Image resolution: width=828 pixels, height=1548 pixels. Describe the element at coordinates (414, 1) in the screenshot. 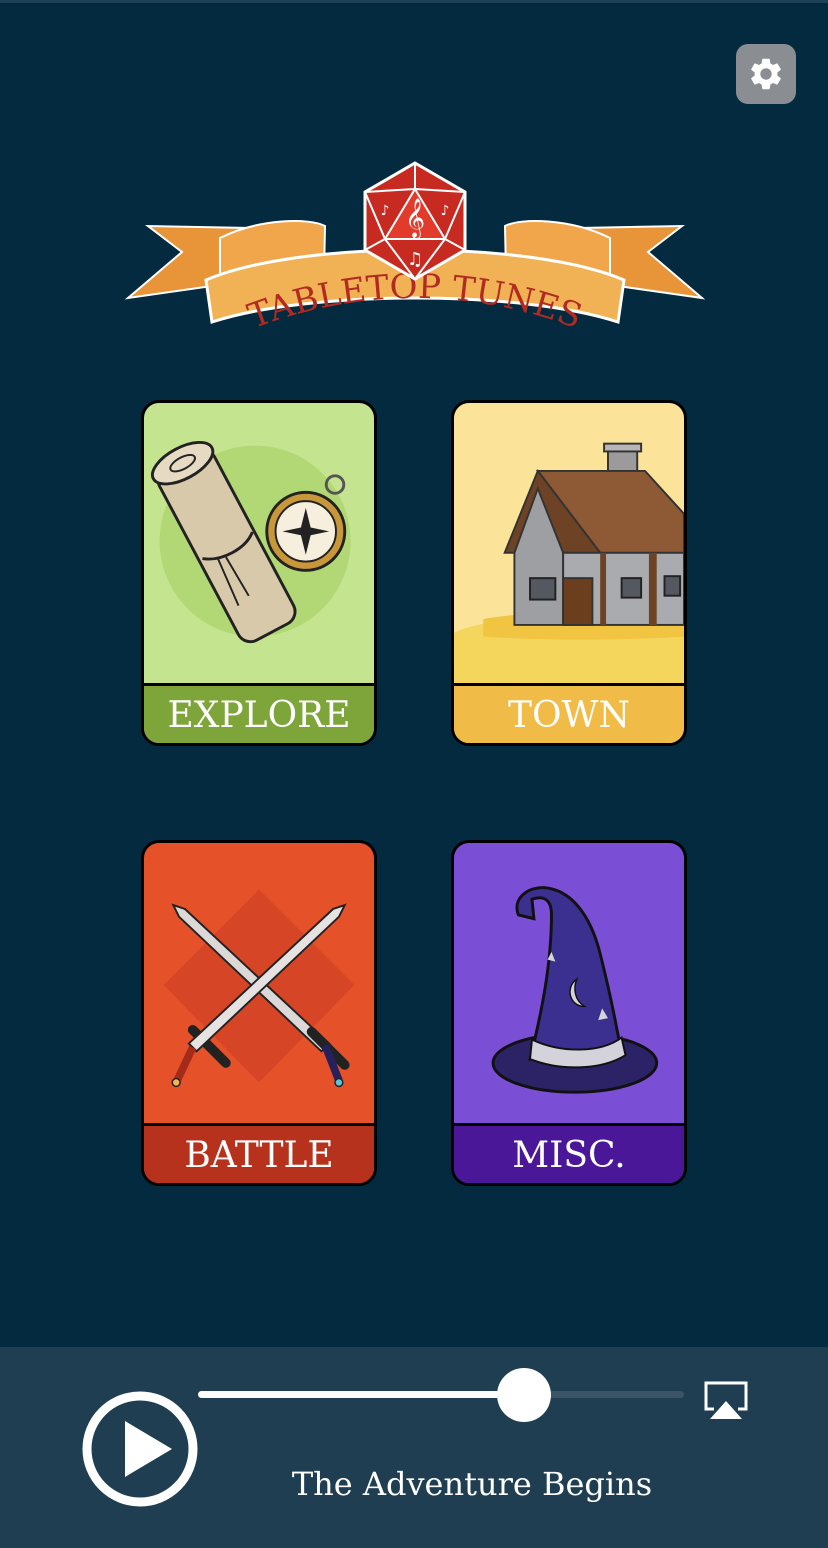

I see `top-divider` at that location.